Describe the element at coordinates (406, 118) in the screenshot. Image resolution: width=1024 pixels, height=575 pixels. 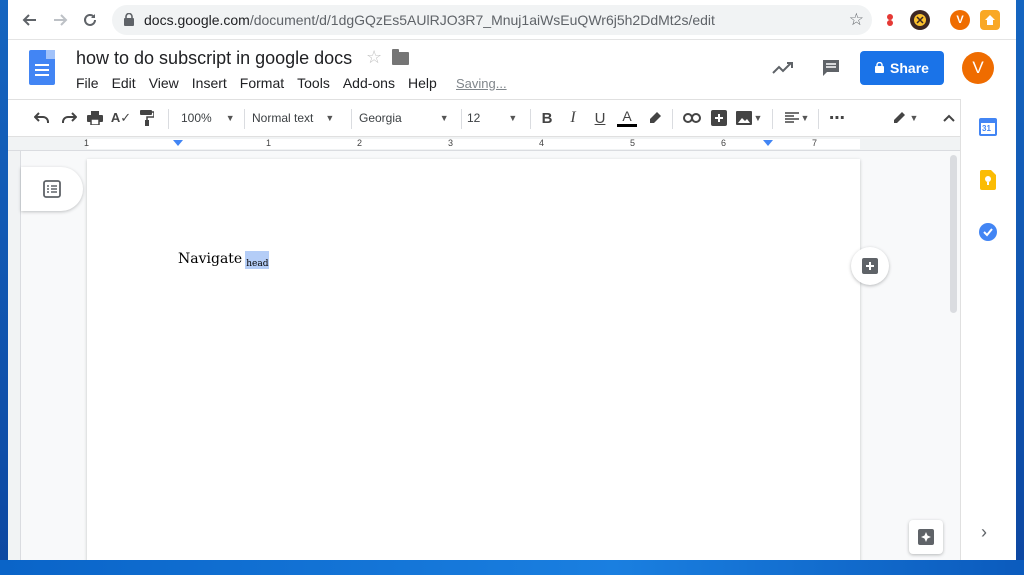
I see `font-select: Georgia ▼` at that location.